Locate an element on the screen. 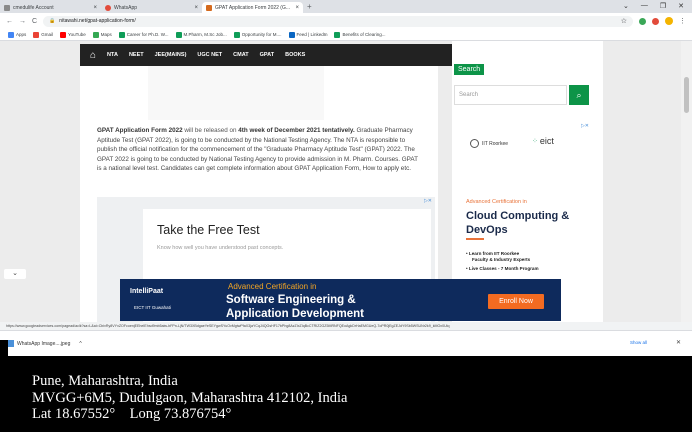 This screenshot has width=692, height=432. enroll-now-button: Enroll Now is located at coordinates (516, 301).